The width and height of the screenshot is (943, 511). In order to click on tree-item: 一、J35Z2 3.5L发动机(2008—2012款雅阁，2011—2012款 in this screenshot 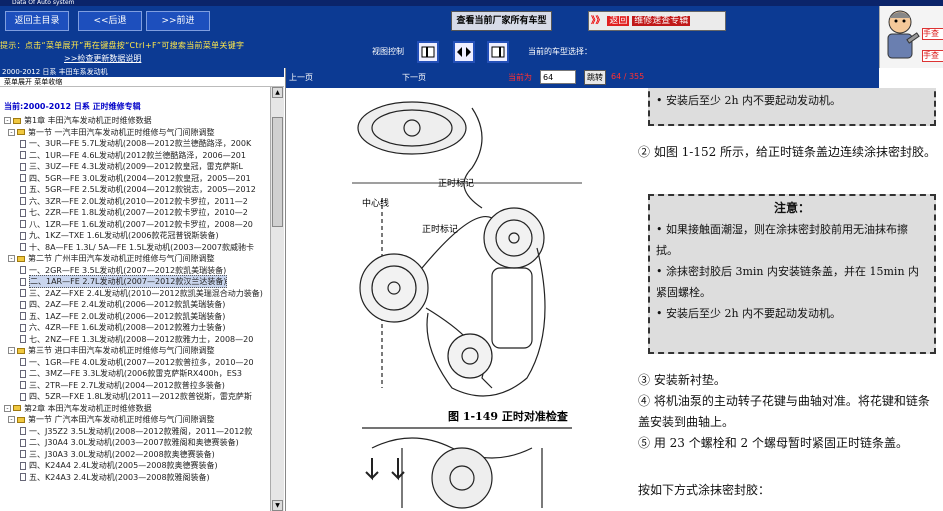, I will do `click(136, 431)`.